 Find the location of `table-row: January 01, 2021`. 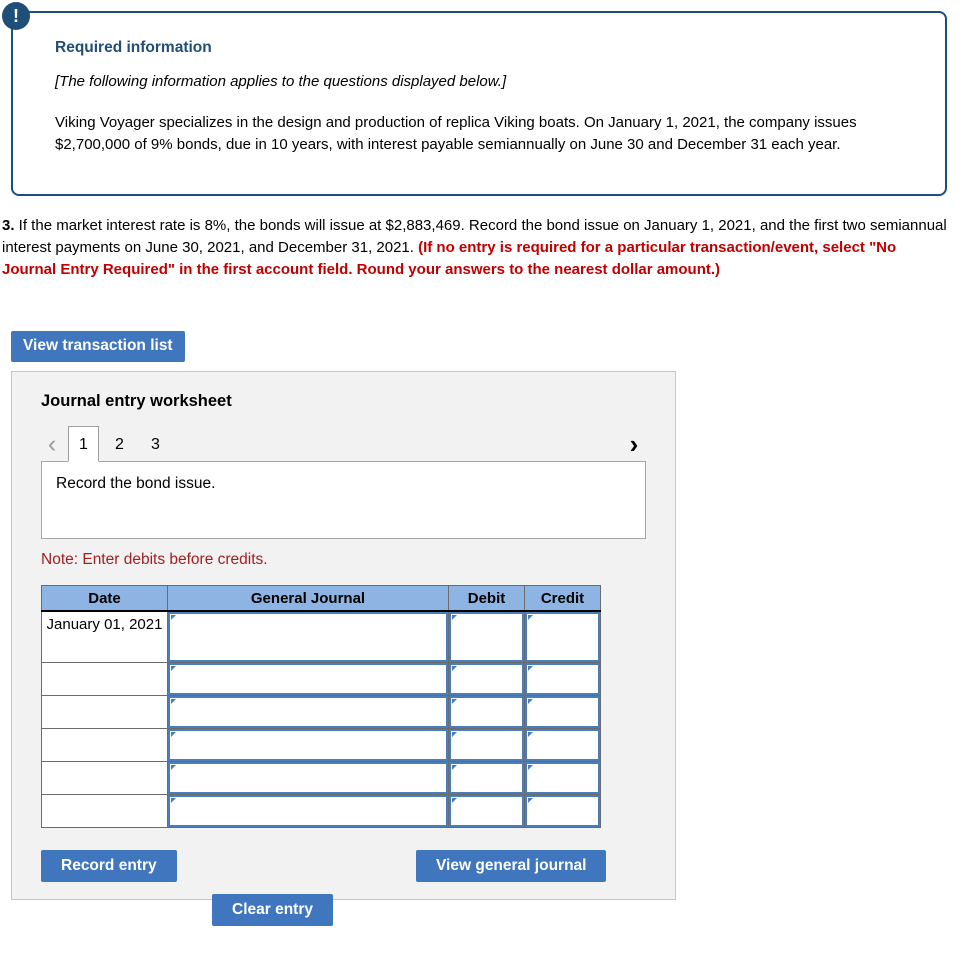

table-row: January 01, 2021 is located at coordinates (321, 636).